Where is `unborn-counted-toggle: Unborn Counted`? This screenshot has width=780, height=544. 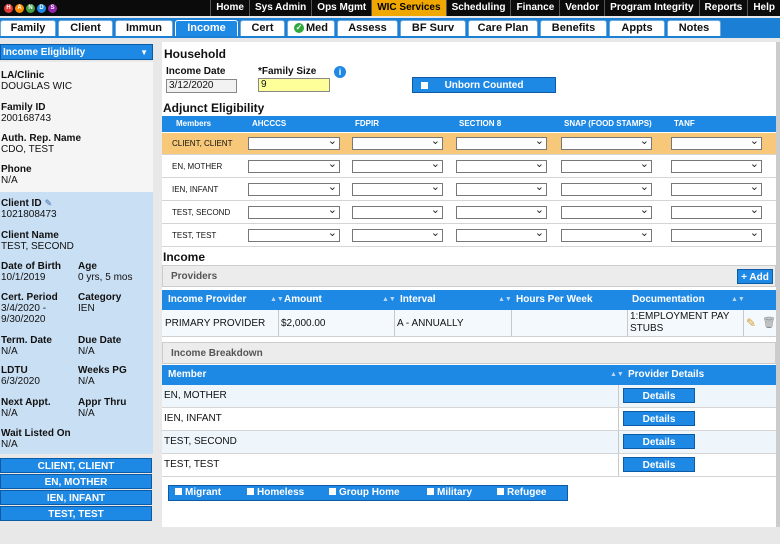 unborn-counted-toggle: Unborn Counted is located at coordinates (484, 85).